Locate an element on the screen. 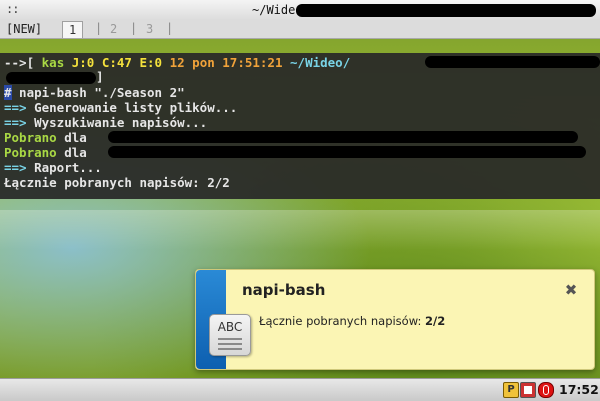 The image size is (600, 401). pobrano-line-1: Pobrano dla is located at coordinates (45, 138).